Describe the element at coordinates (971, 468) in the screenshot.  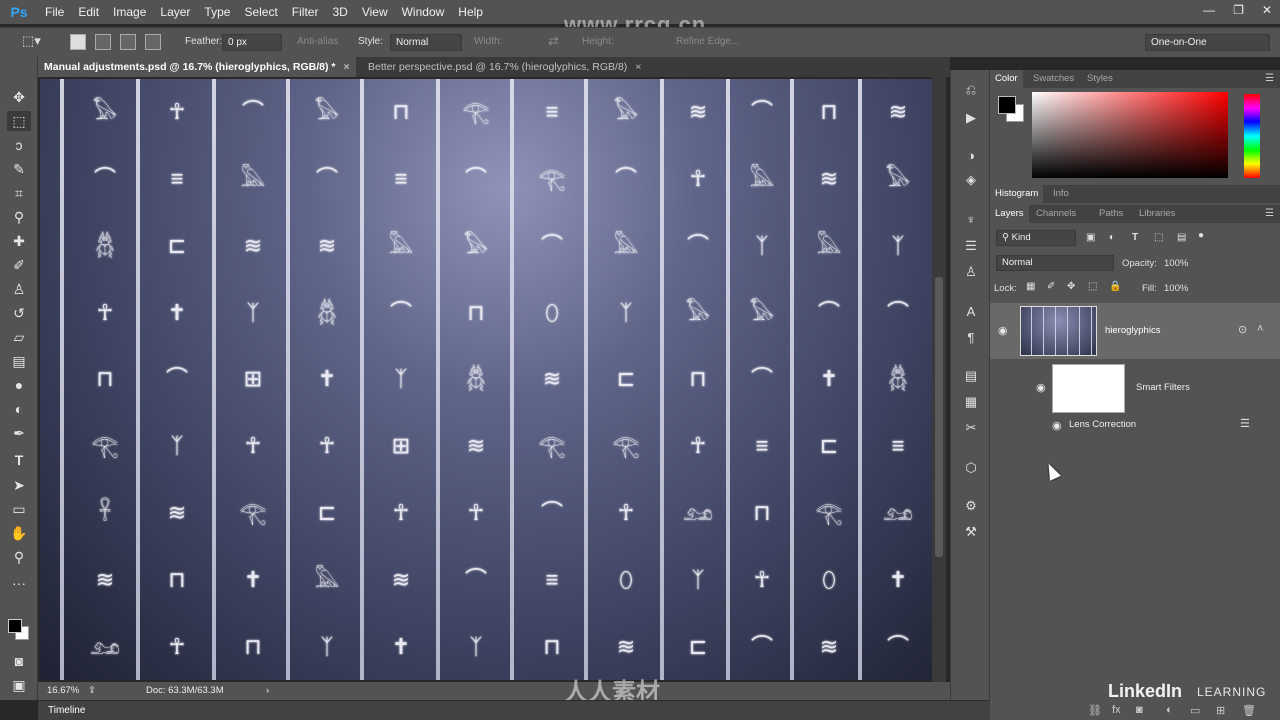
I see `3d-icon: ⬡` at that location.